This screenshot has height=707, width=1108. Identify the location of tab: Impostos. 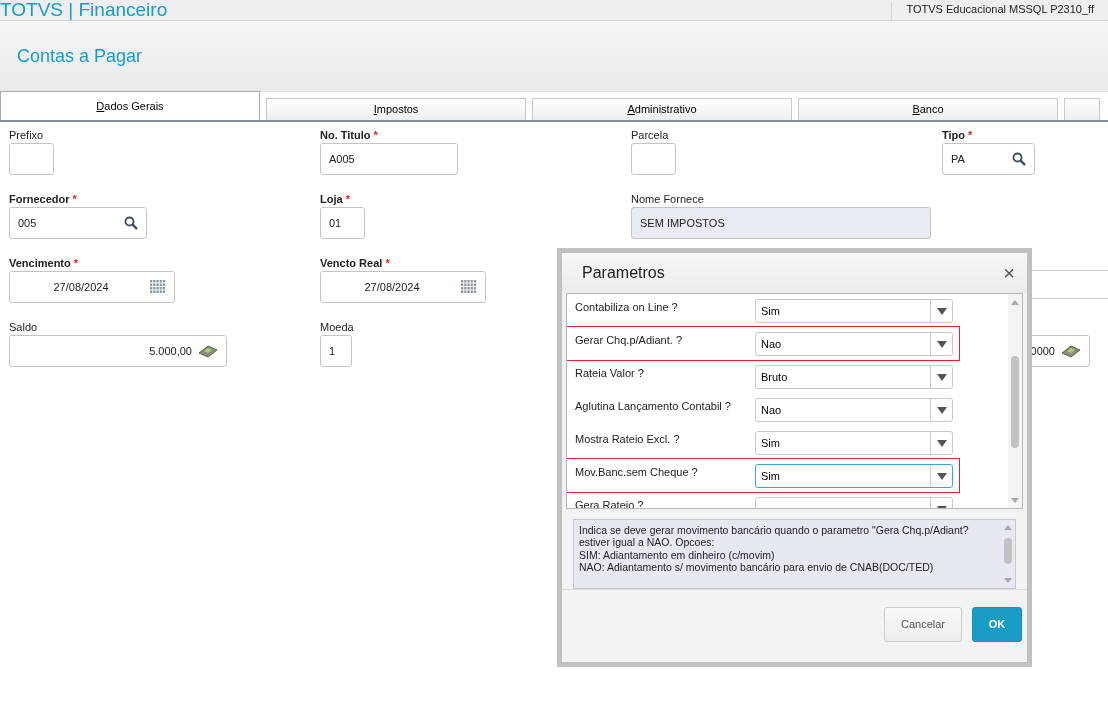
(396, 109).